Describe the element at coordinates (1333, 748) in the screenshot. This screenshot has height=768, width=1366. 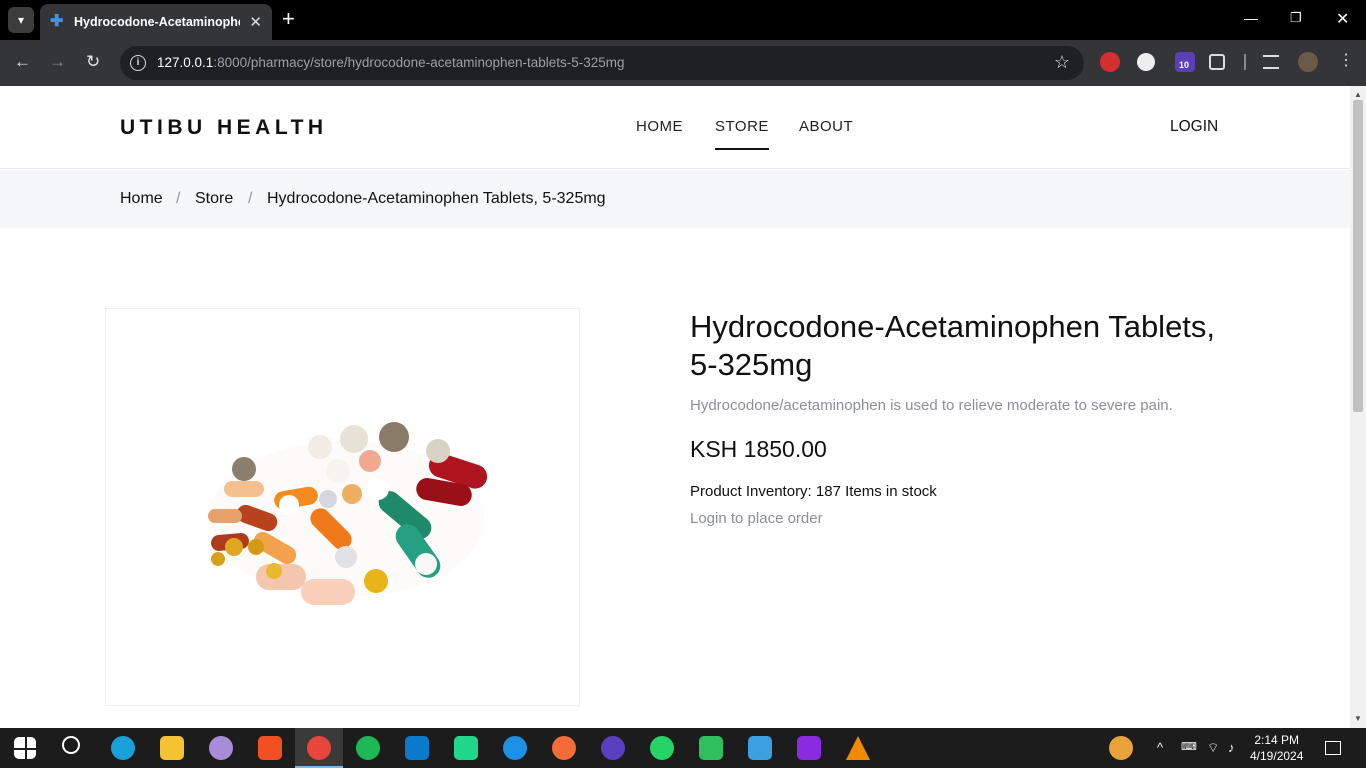
I see `notifications-icon` at that location.